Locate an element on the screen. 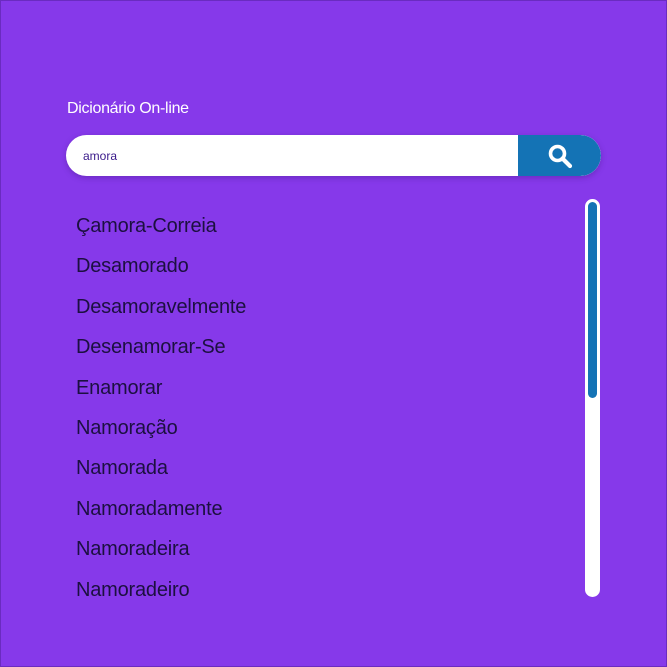 Image resolution: width=667 pixels, height=667 pixels. results-scrollbar is located at coordinates (592, 398).